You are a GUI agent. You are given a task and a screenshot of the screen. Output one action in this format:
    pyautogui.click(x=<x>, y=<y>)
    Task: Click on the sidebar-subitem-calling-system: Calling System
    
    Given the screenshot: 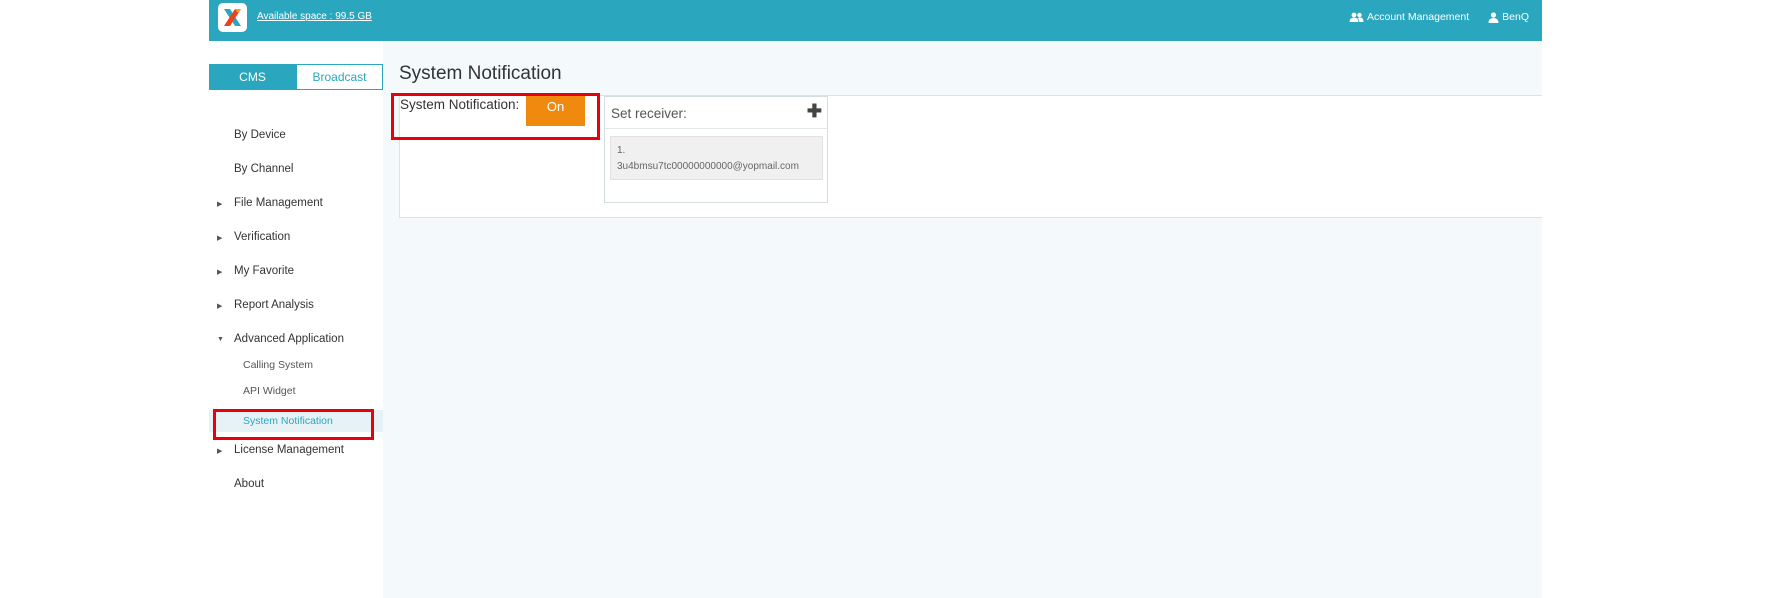 What is the action you would take?
    pyautogui.click(x=296, y=365)
    